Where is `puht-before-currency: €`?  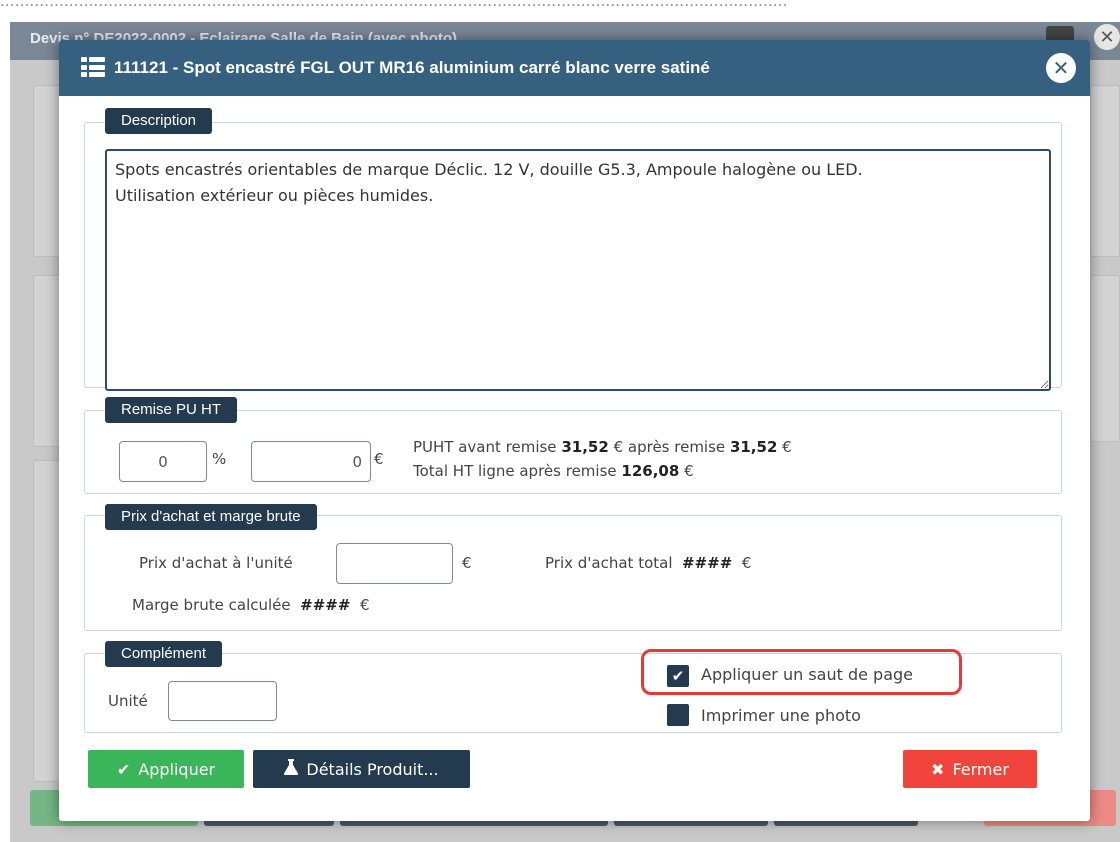 puht-before-currency: € is located at coordinates (618, 447).